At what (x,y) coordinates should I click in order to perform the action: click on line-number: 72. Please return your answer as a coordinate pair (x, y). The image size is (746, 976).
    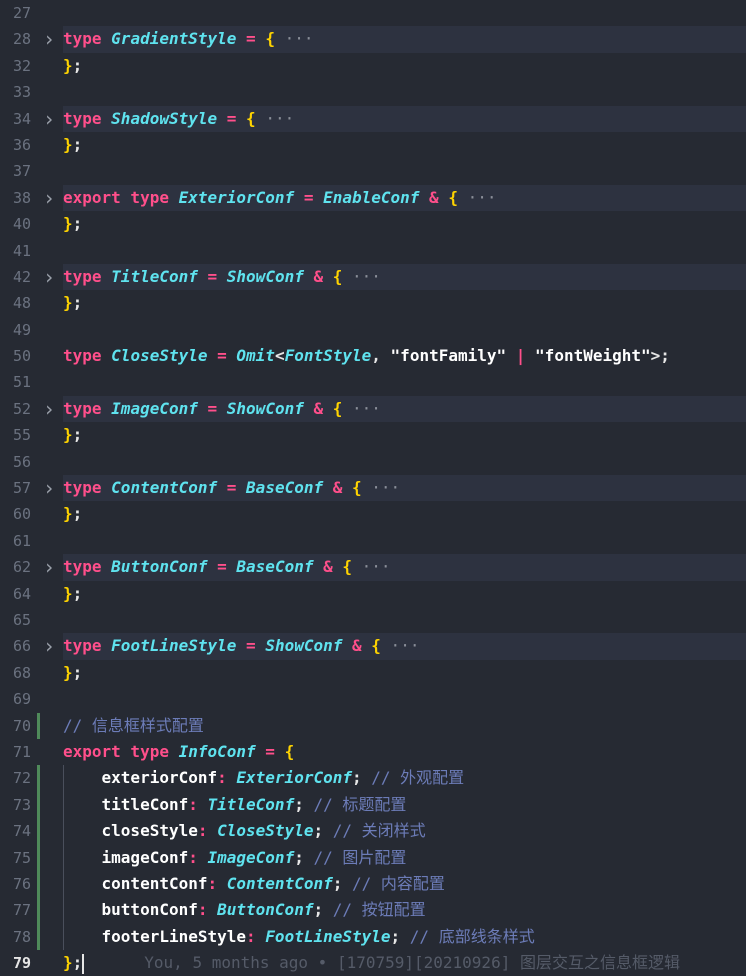
    Looking at the image, I should click on (21, 778).